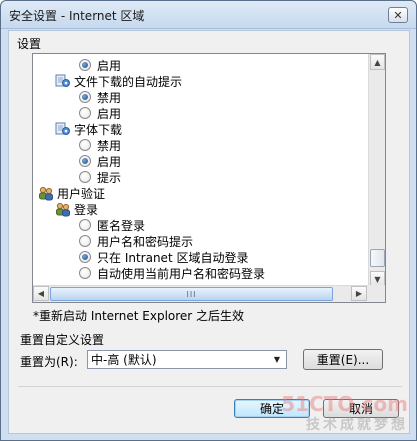  Describe the element at coordinates (29, 44) in the screenshot. I see `settings-group-label: 设置` at that location.